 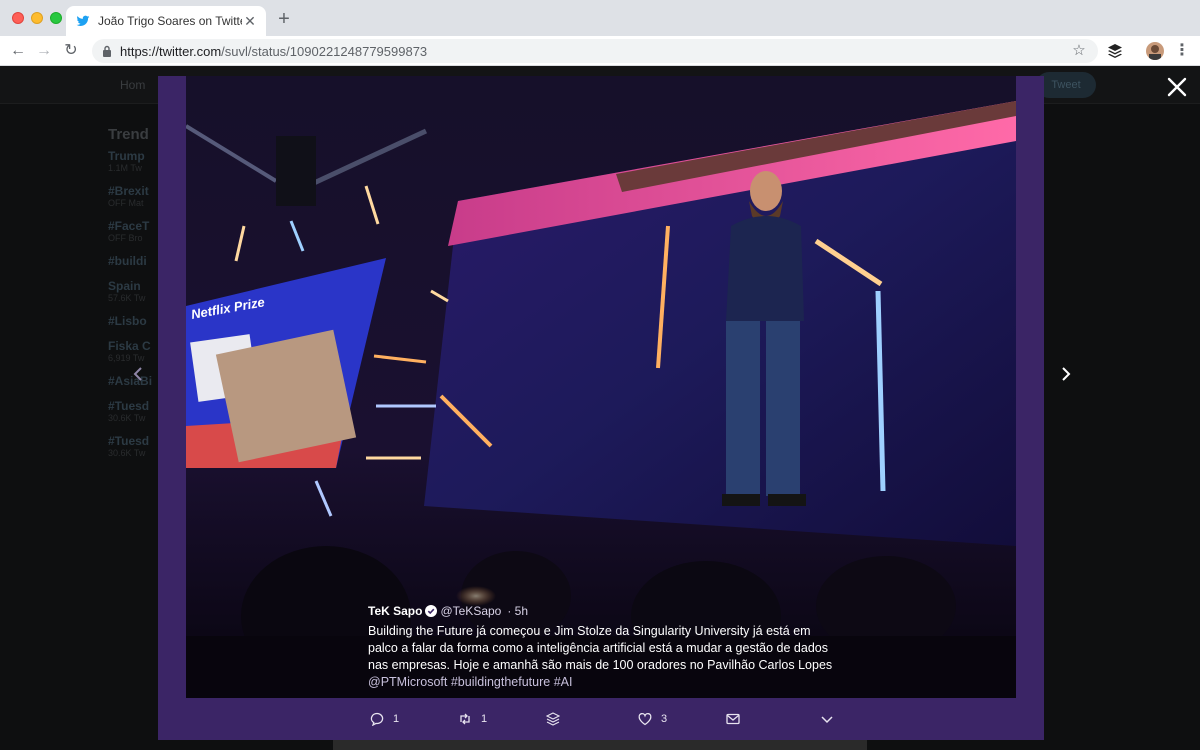 What do you see at coordinates (83, 21) in the screenshot?
I see `twitter-bird-icon` at bounding box center [83, 21].